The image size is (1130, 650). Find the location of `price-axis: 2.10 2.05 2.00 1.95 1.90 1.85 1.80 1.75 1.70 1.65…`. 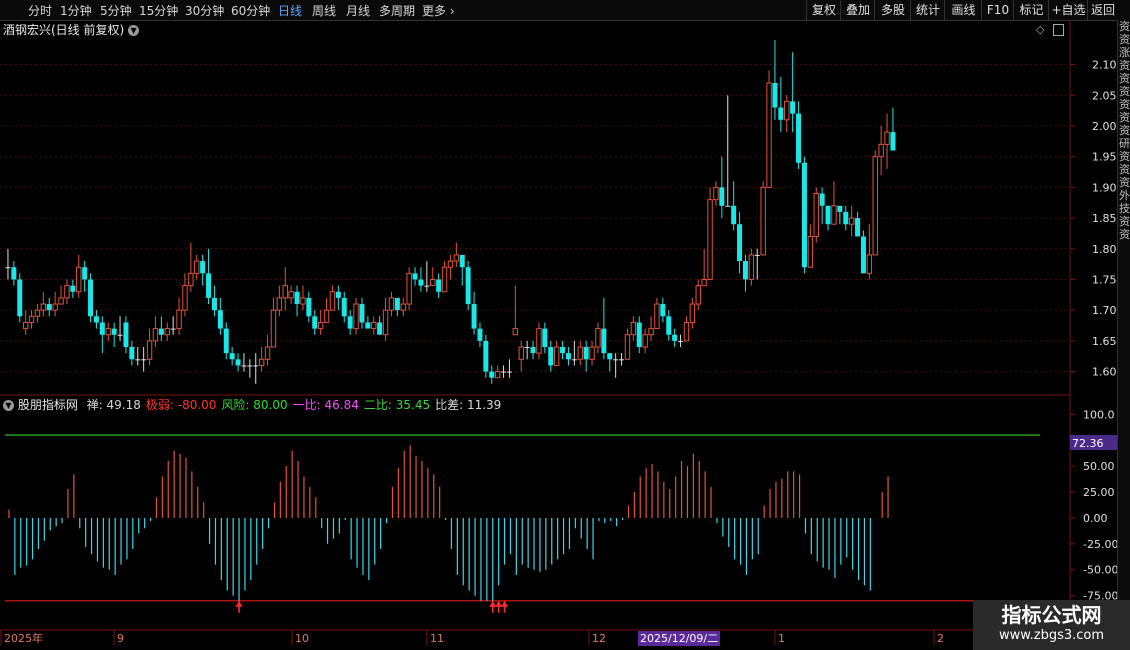

price-axis: 2.10 2.05 2.00 1.95 1.90 1.85 1.80 1.75 1.70 1.65… is located at coordinates (1093, 219).